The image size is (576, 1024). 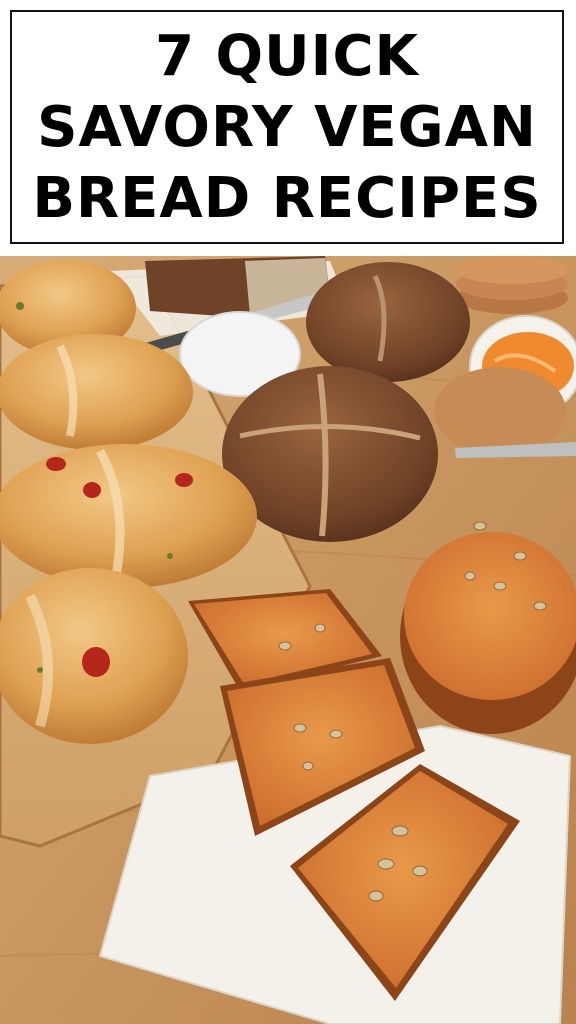 I want to click on pumpkin-loaf-round, so click(x=488, y=633).